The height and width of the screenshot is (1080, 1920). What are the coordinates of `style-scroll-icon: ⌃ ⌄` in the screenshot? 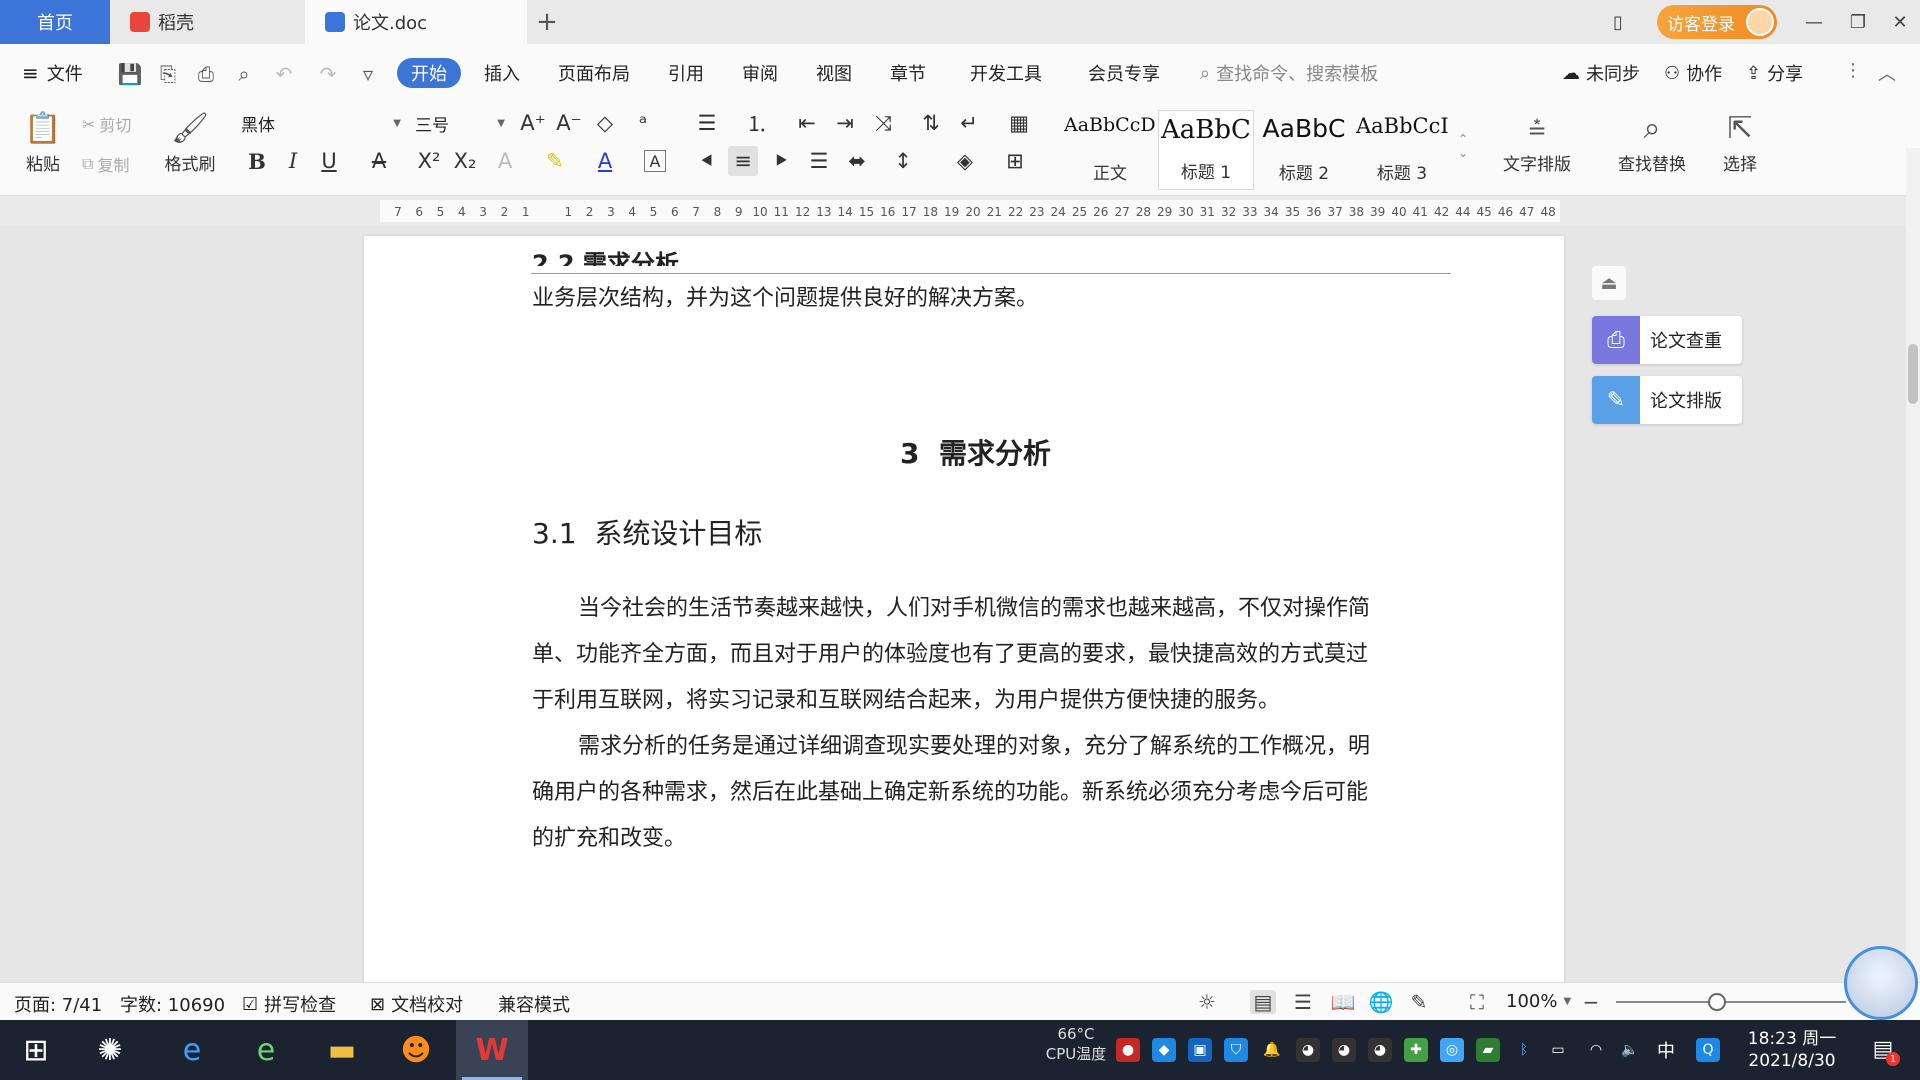 It's located at (1463, 146).